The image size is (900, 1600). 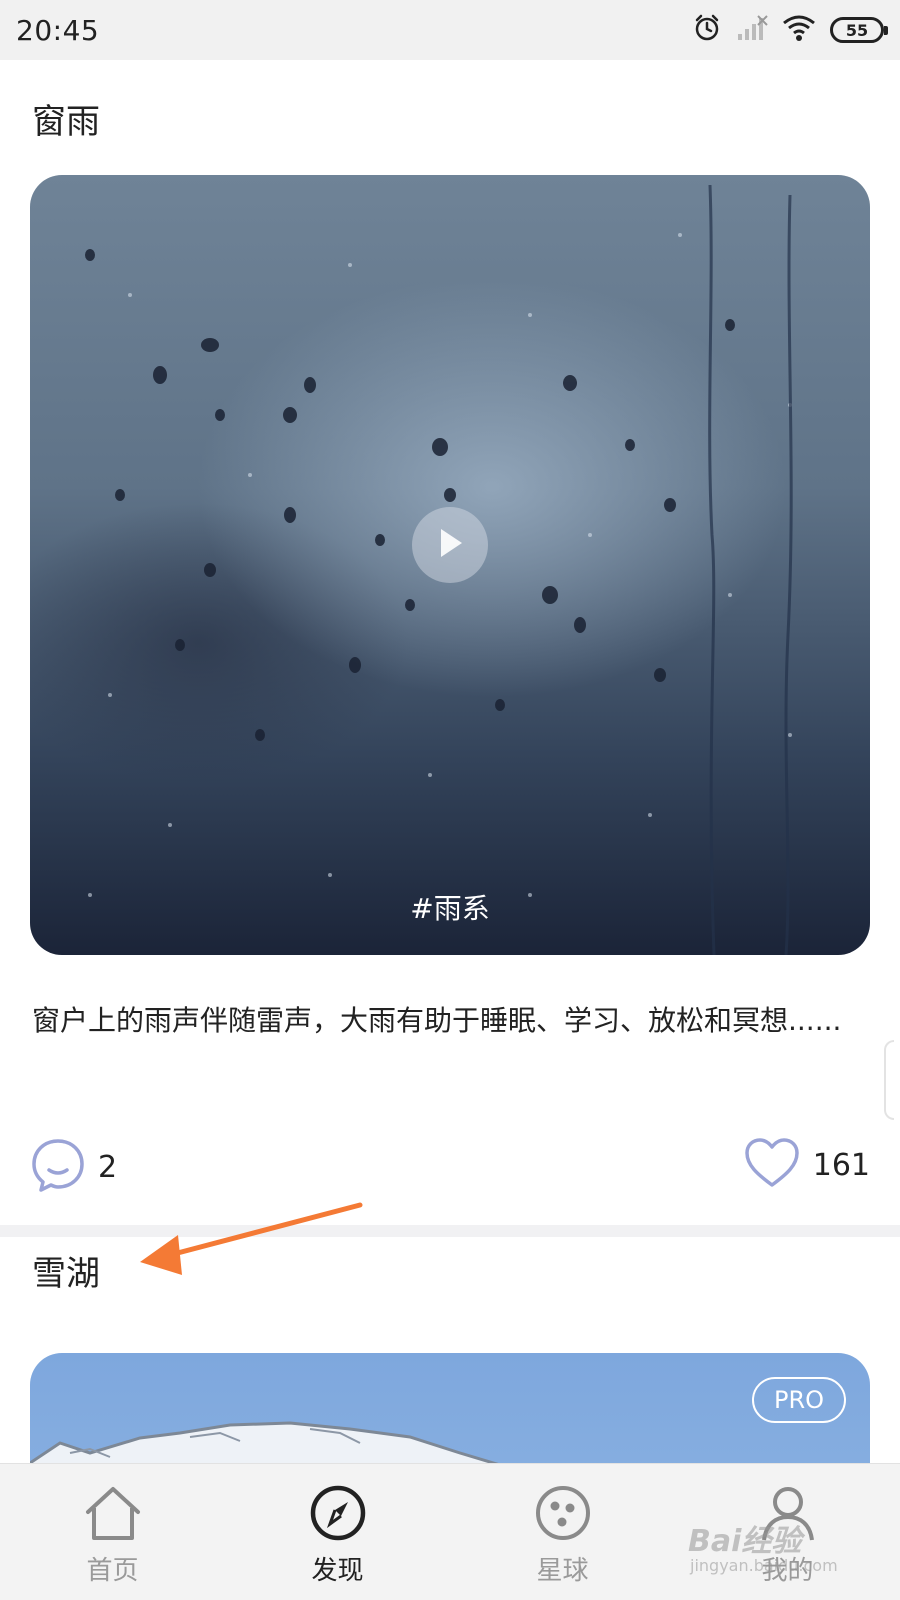 I want to click on signal-icon, so click(x=752, y=30).